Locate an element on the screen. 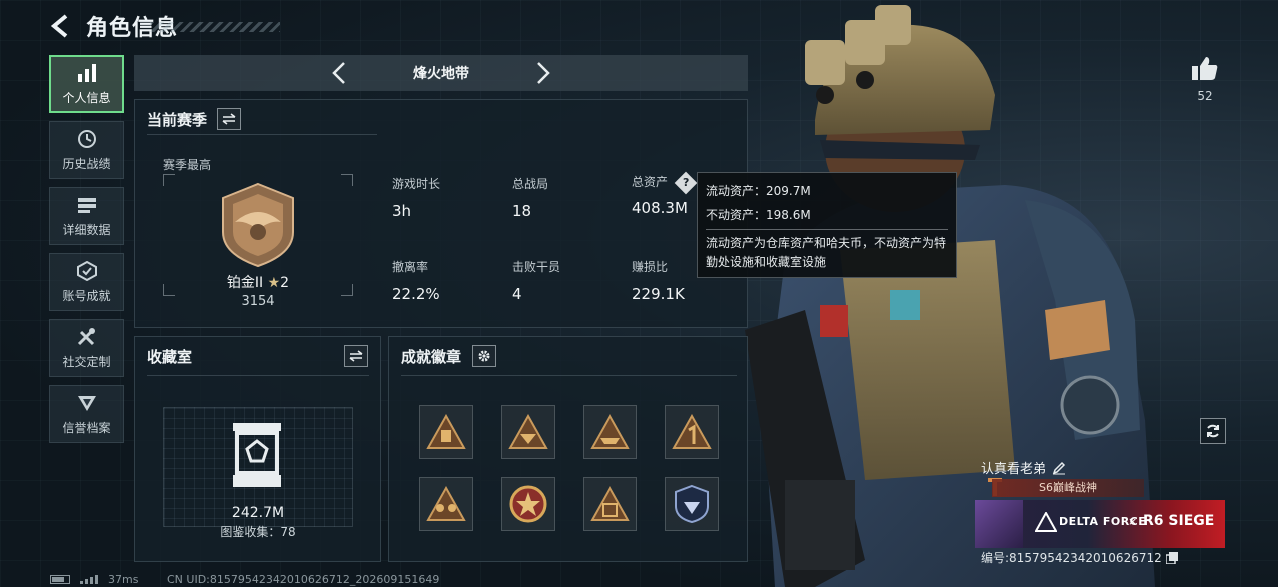 Image resolution: width=1278 pixels, height=587 pixels. season-switch-button is located at coordinates (229, 119).